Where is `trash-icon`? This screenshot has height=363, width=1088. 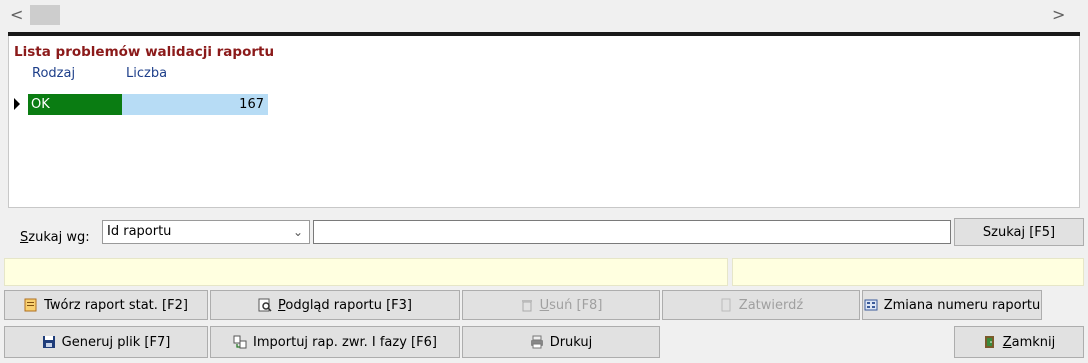 trash-icon is located at coordinates (527, 305).